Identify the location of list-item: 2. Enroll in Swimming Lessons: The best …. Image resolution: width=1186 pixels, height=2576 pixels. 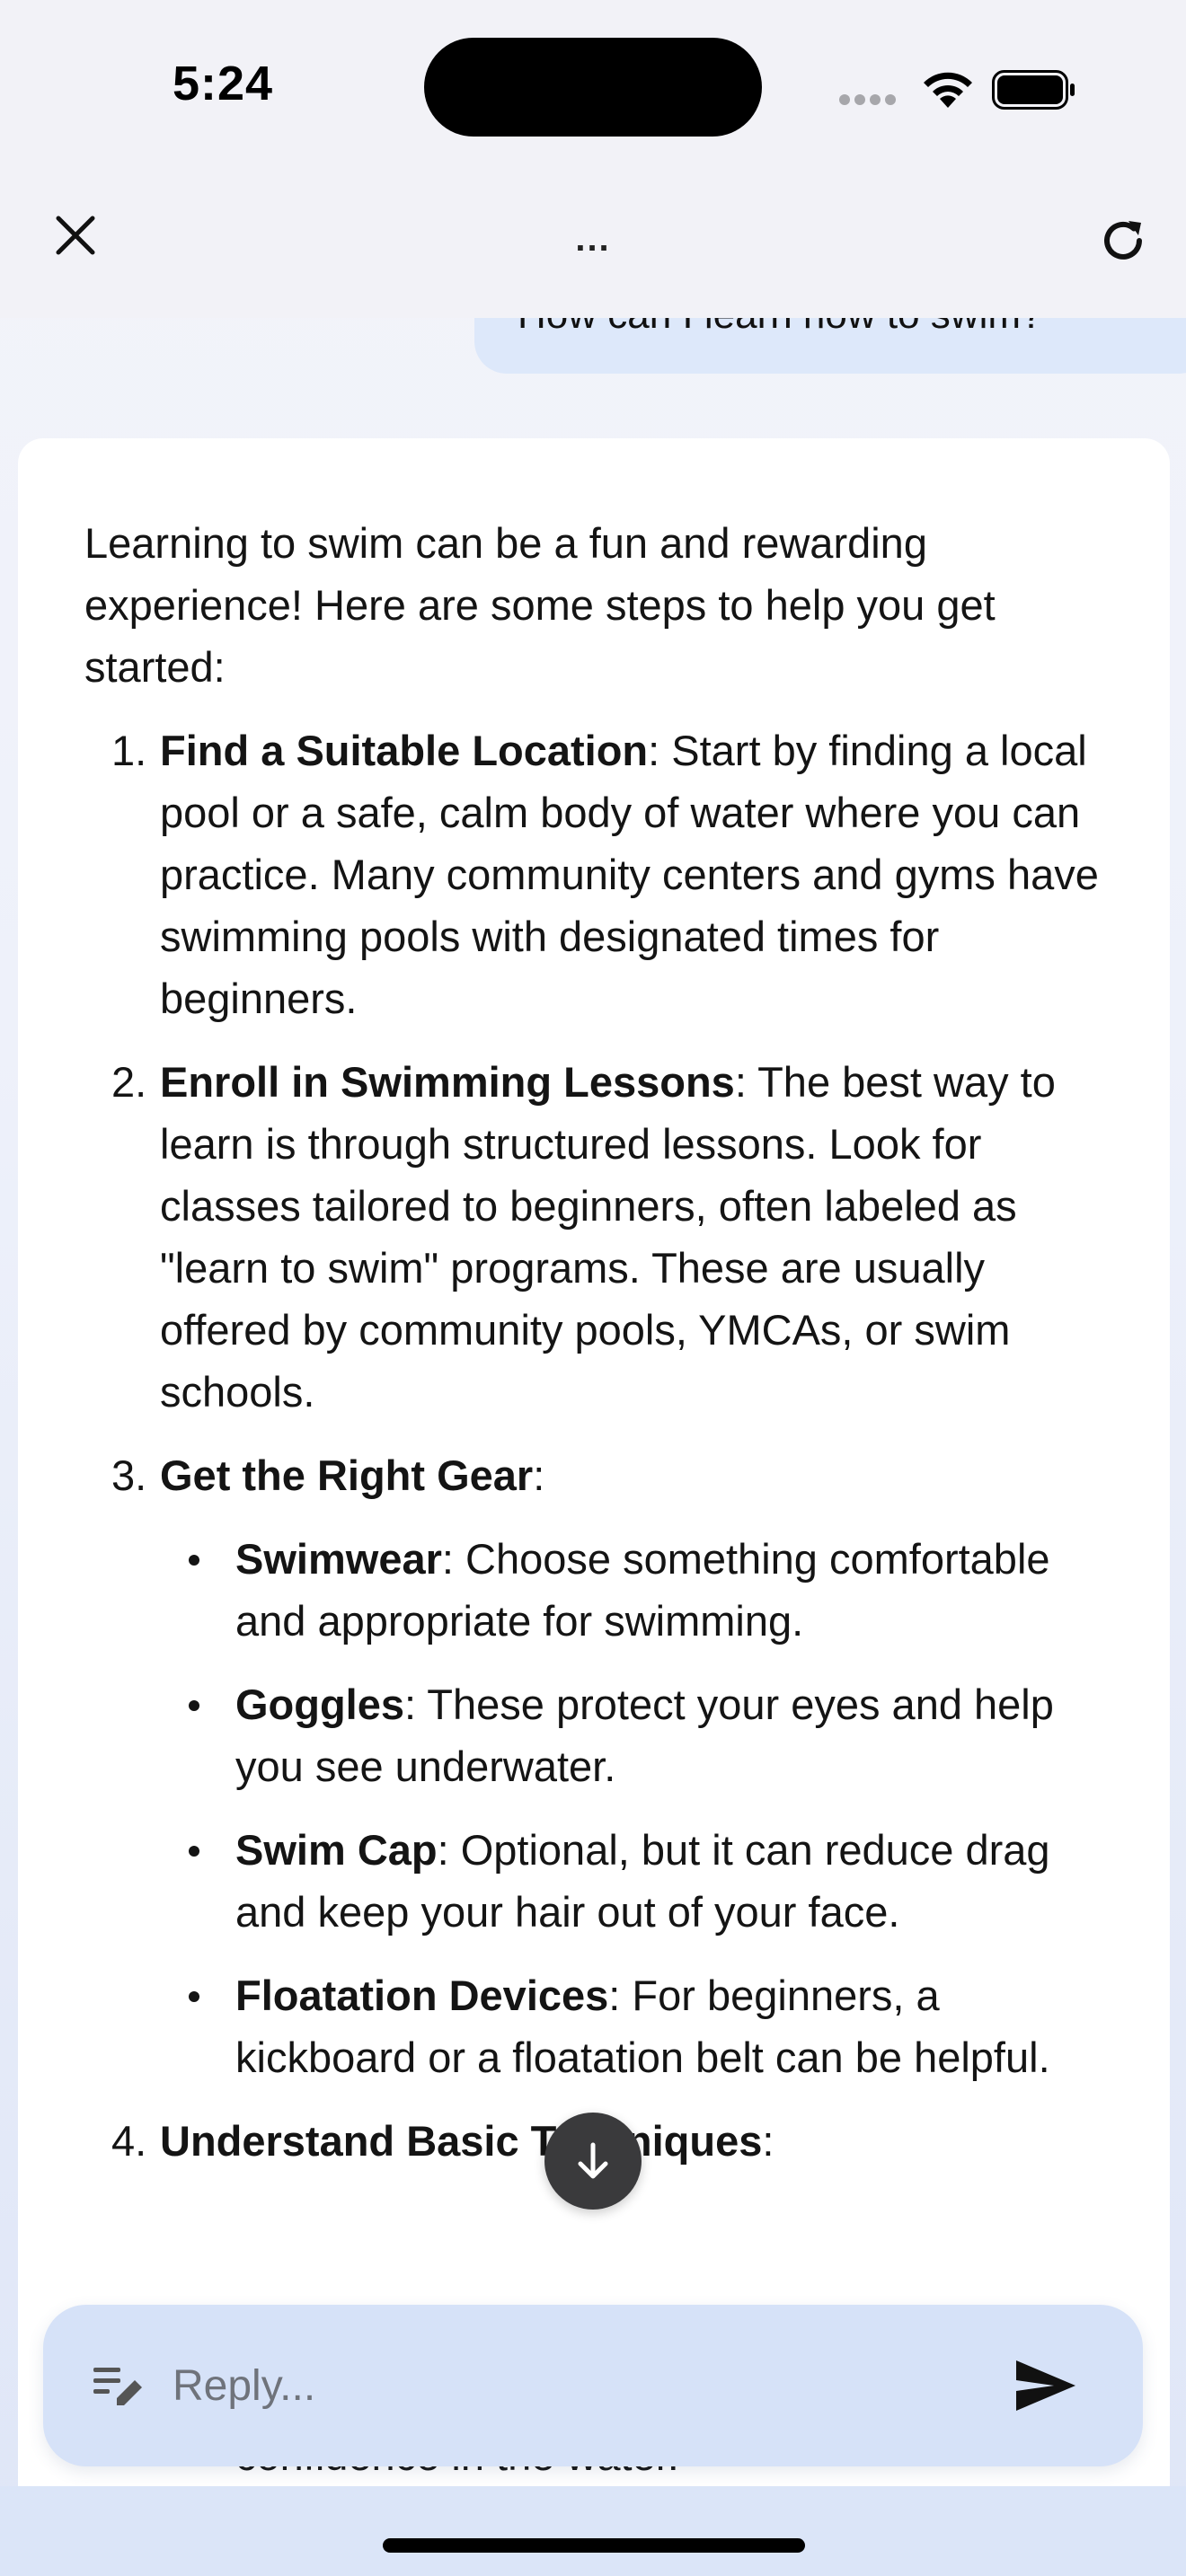
(600, 1237).